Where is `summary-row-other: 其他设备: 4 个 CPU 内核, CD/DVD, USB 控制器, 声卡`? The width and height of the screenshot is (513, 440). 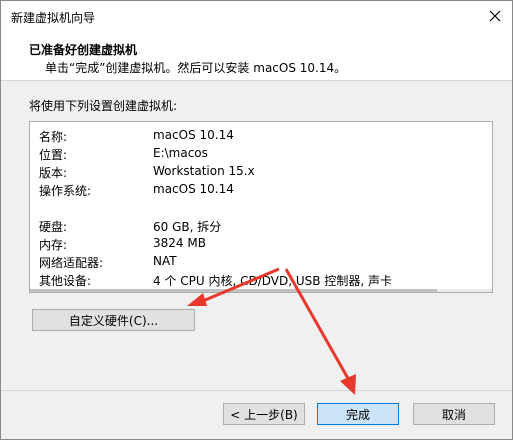 summary-row-other: 其他设备: 4 个 CPU 内核, CD/DVD, USB 控制器, 声卡 is located at coordinates (261, 281).